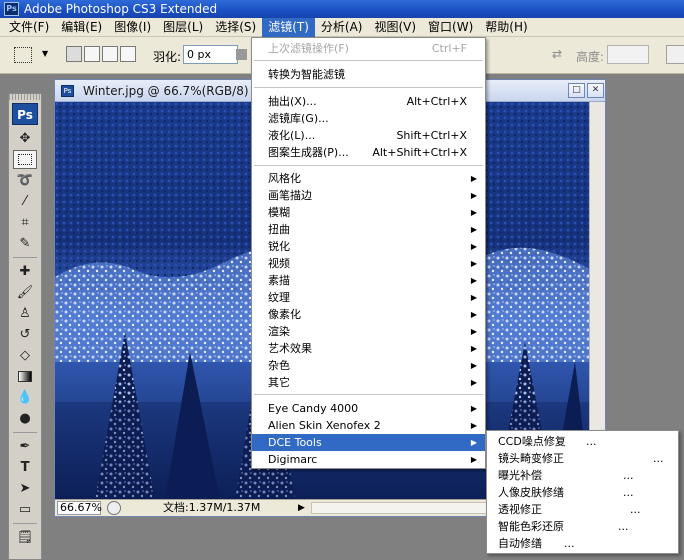 The width and height of the screenshot is (684, 560). I want to click on pen-tool-icon: ✒, so click(25, 446).